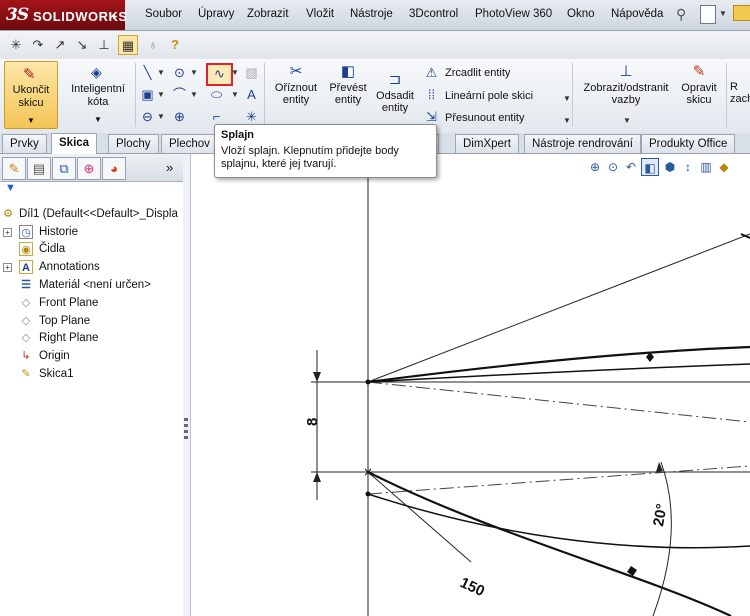  I want to click on rectangle-tool-icon: ▣, so click(147, 94).